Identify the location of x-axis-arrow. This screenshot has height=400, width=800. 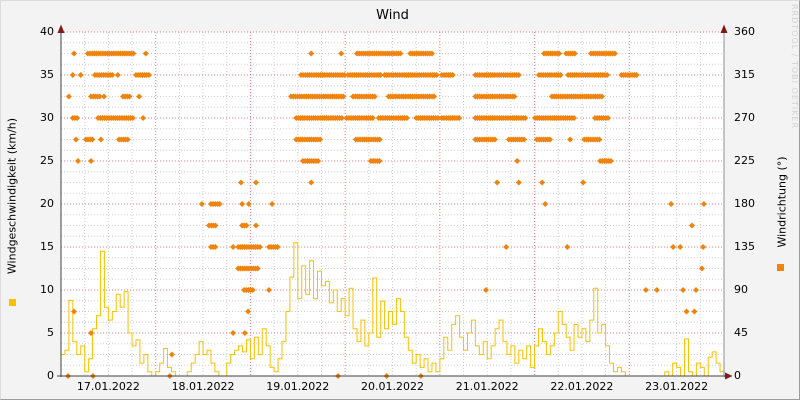
(729, 376).